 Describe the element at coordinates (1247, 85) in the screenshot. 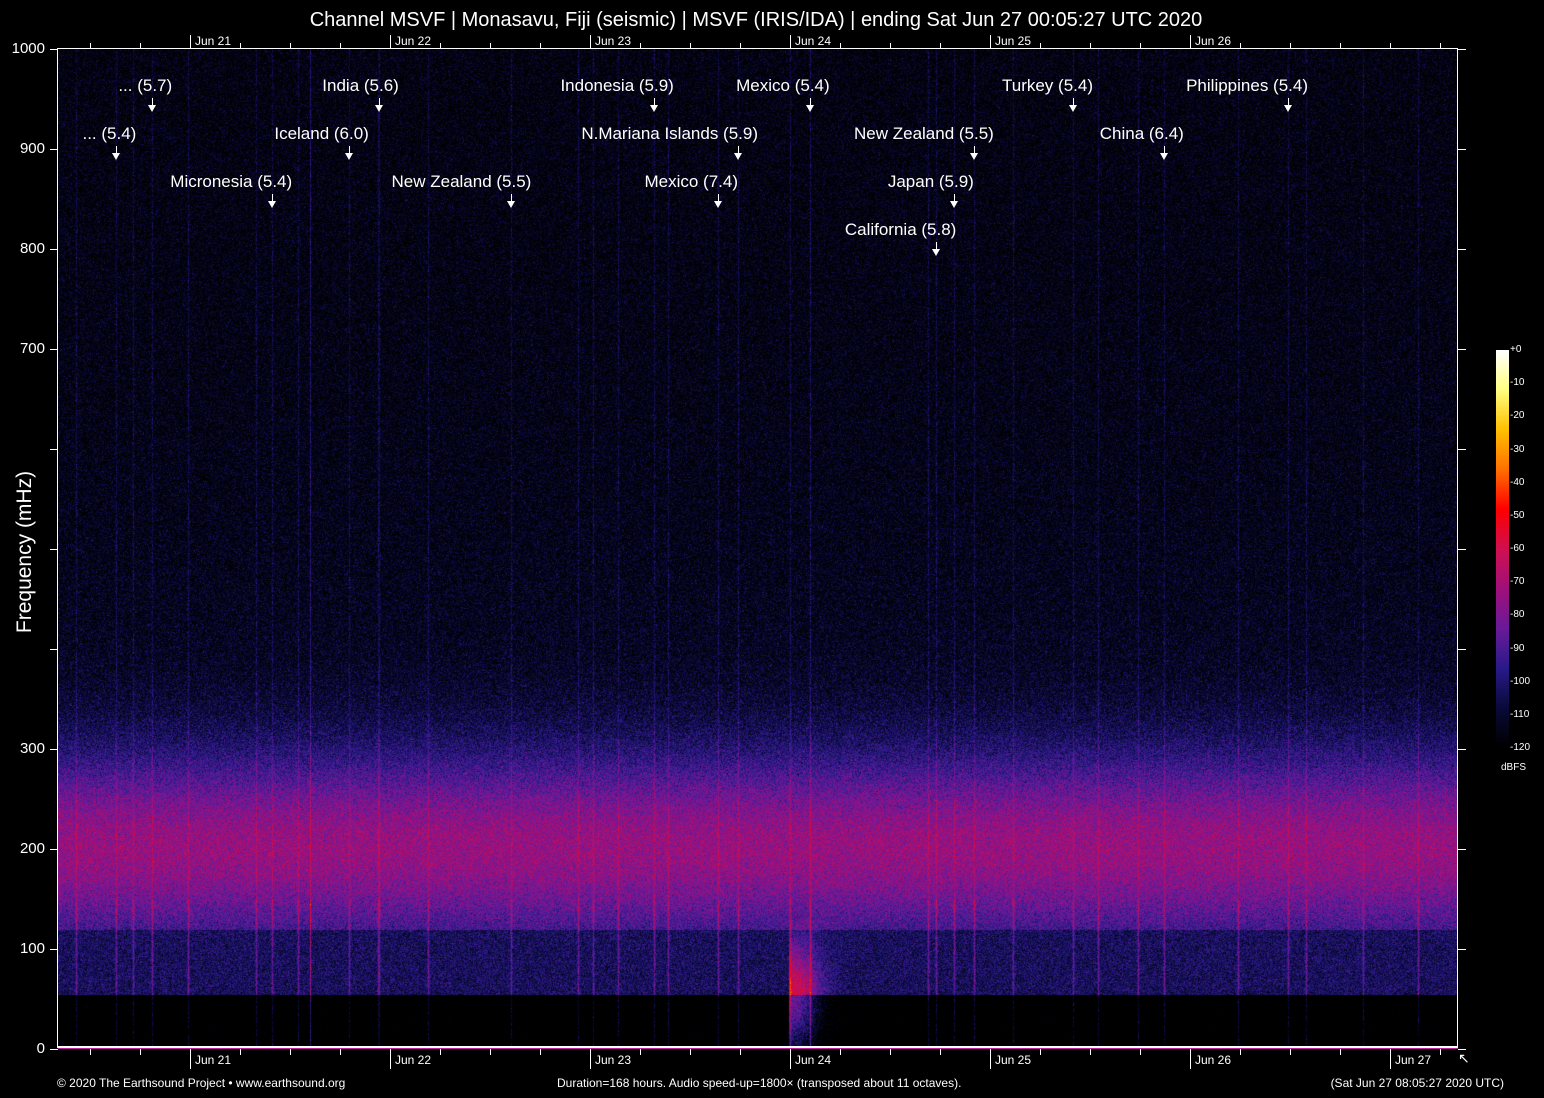

I see `earthquake-annotation-label: Philippines (5.4)` at that location.